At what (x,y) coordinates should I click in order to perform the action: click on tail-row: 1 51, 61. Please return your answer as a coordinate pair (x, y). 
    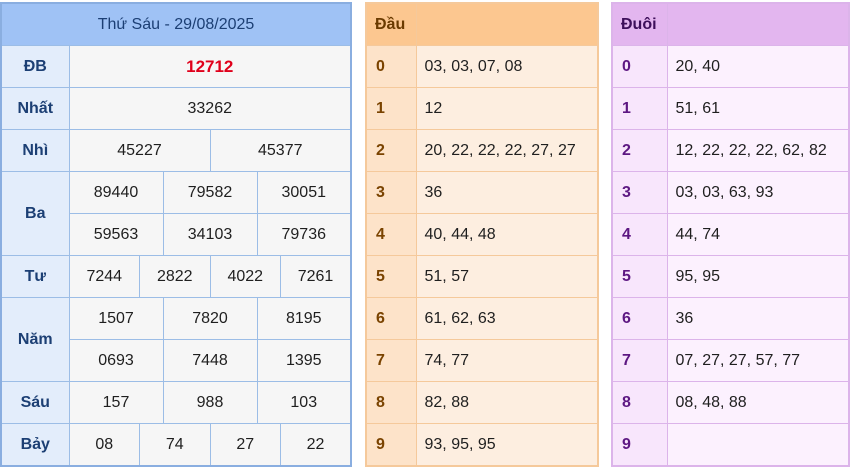
    Looking at the image, I should click on (730, 108).